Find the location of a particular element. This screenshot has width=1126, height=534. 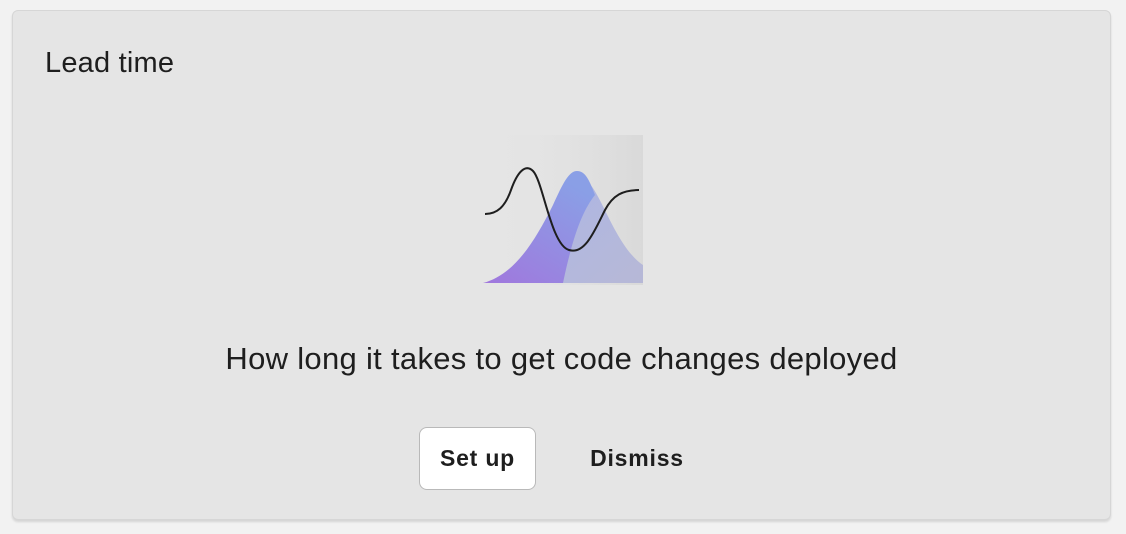

card-actions: Set up Dismiss is located at coordinates (561, 459).